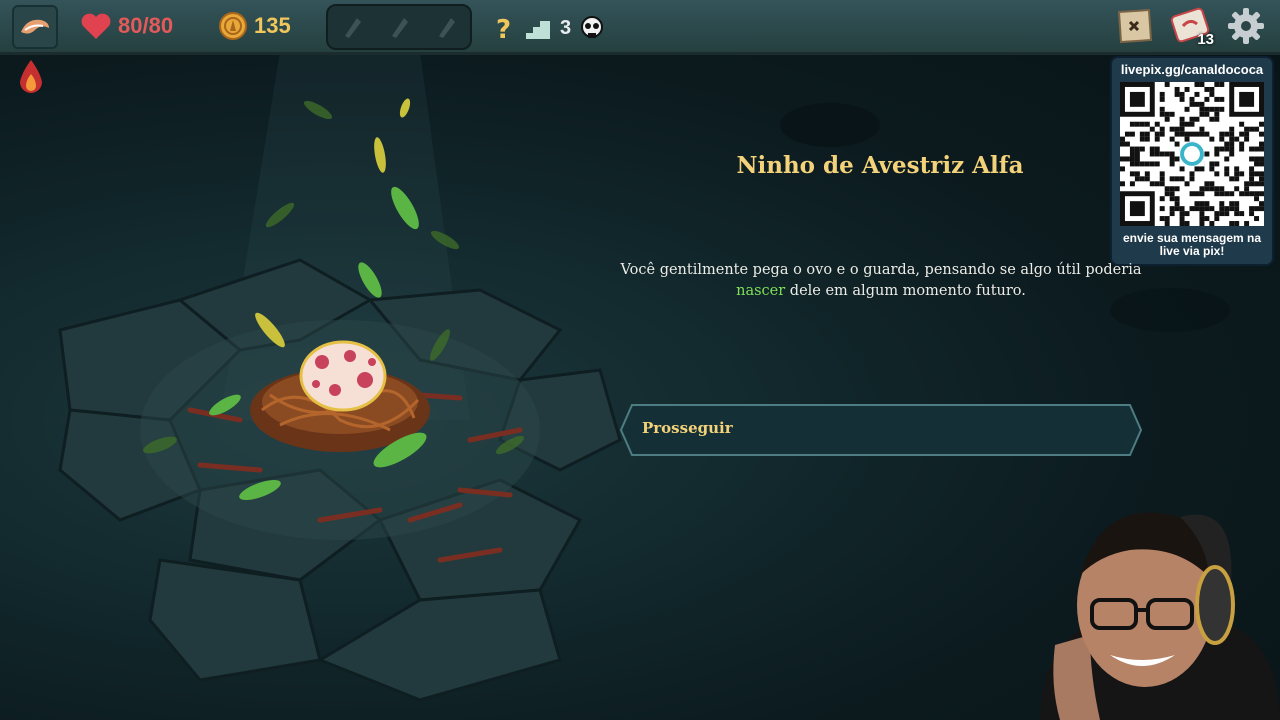 The height and width of the screenshot is (720, 1280). I want to click on map-info: ? 3, so click(549, 28).